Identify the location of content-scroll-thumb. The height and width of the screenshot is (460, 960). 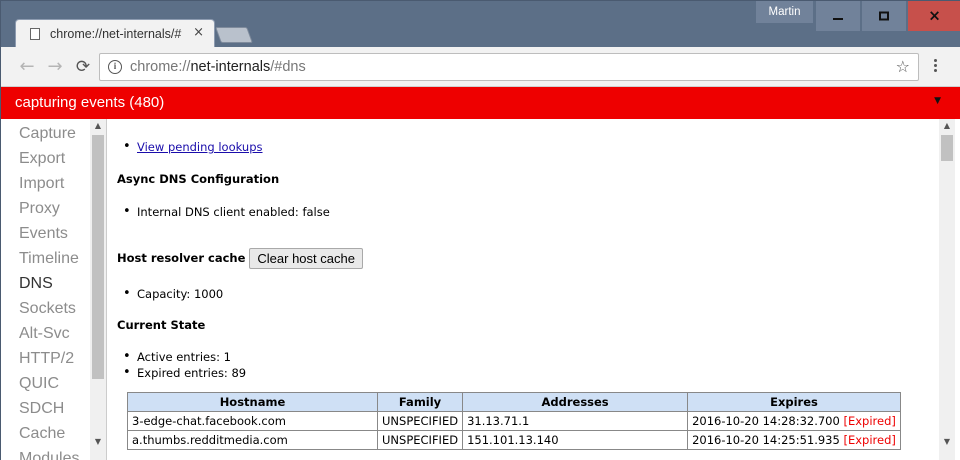
(947, 148).